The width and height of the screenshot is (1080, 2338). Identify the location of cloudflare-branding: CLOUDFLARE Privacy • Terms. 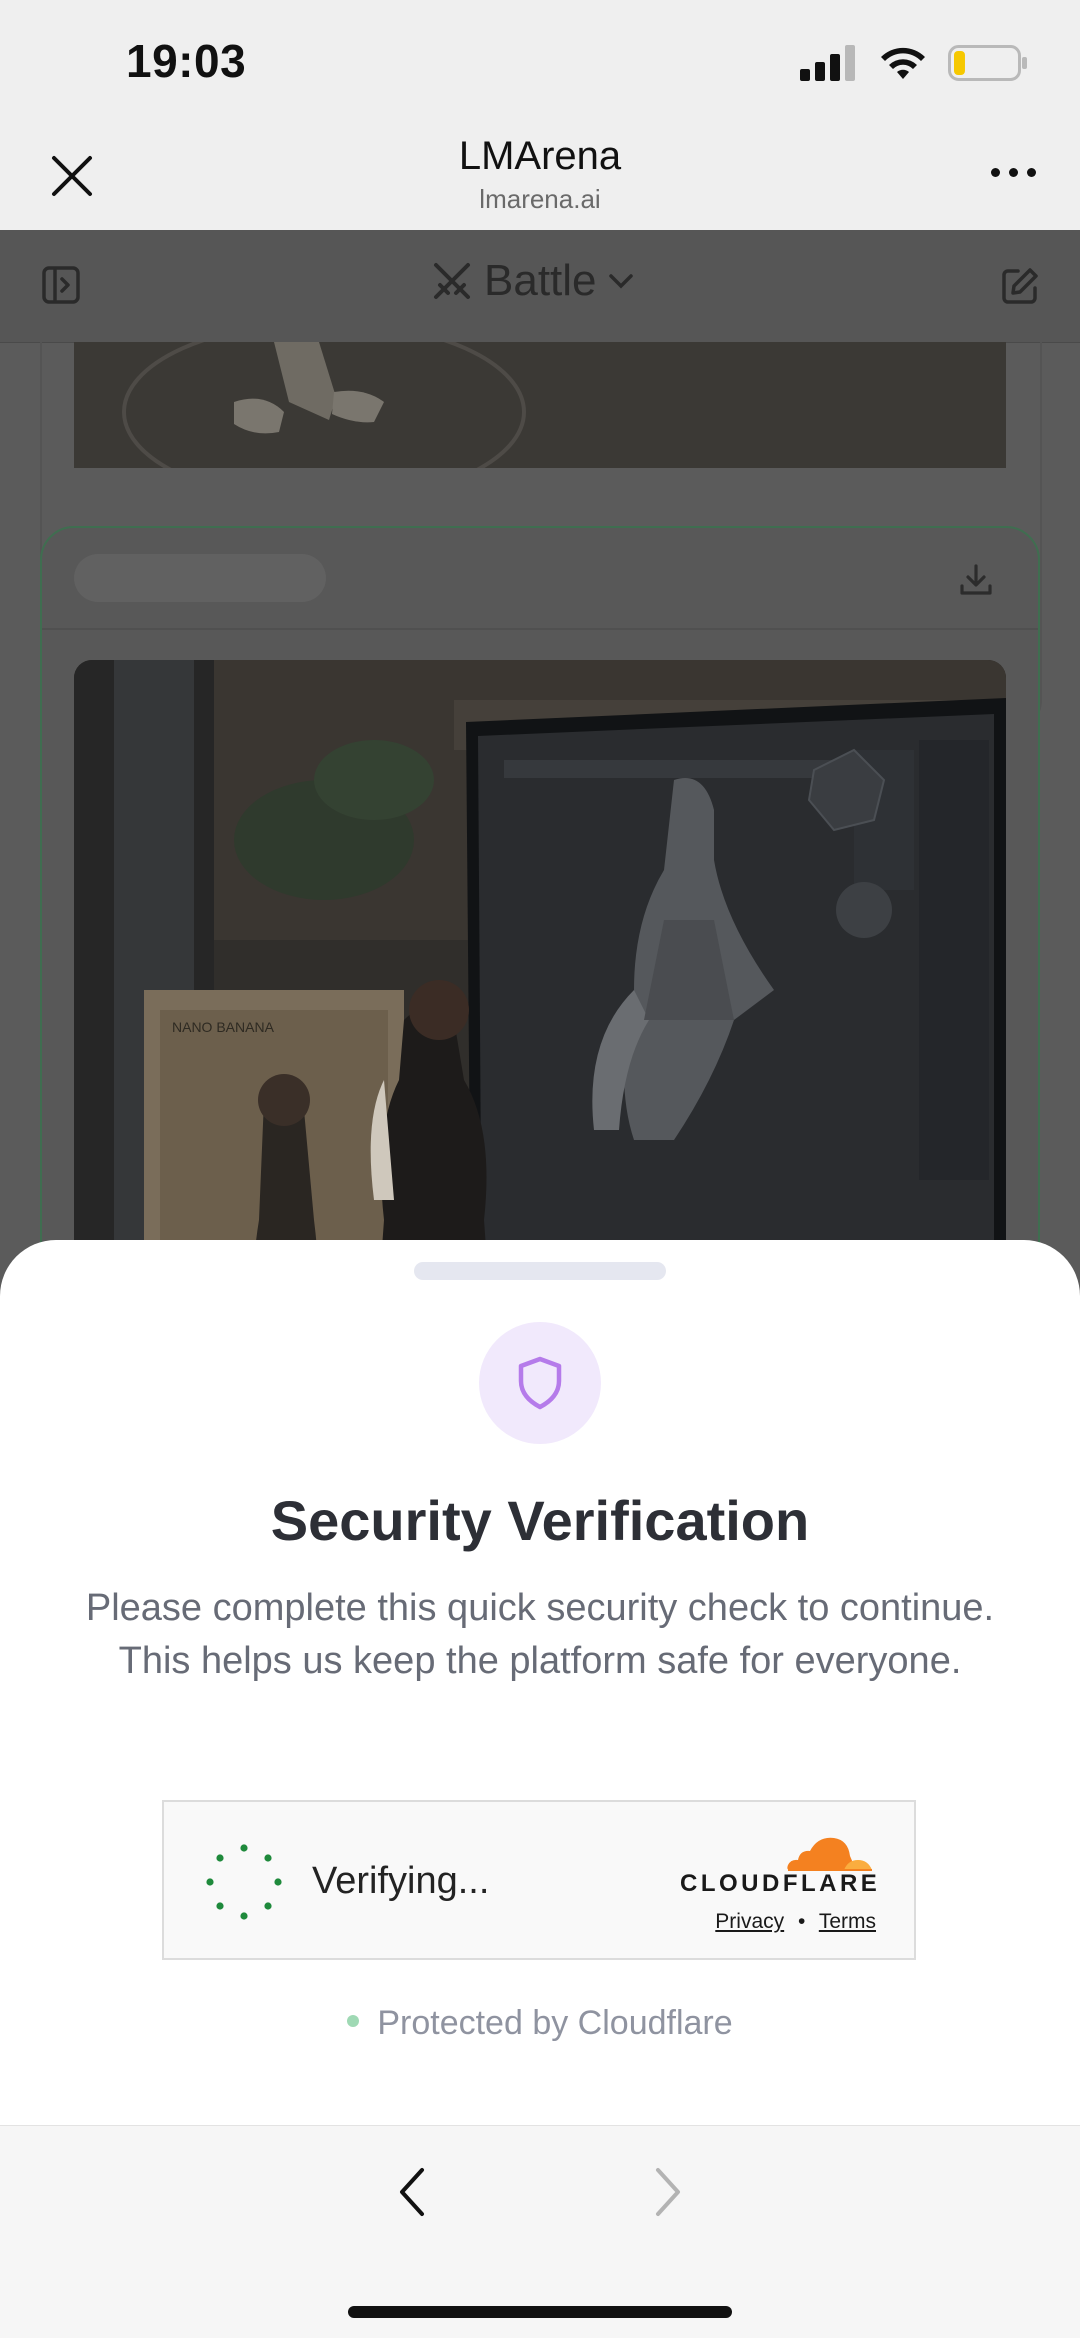
(780, 1882).